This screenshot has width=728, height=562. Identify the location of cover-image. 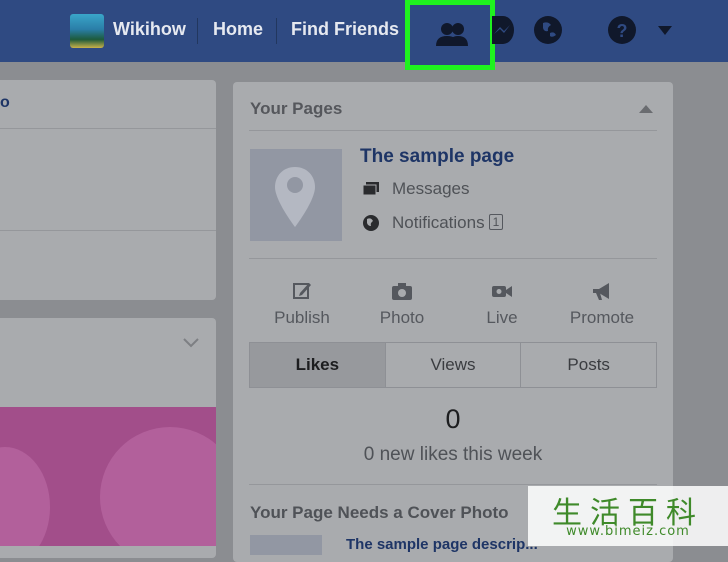
(108, 476).